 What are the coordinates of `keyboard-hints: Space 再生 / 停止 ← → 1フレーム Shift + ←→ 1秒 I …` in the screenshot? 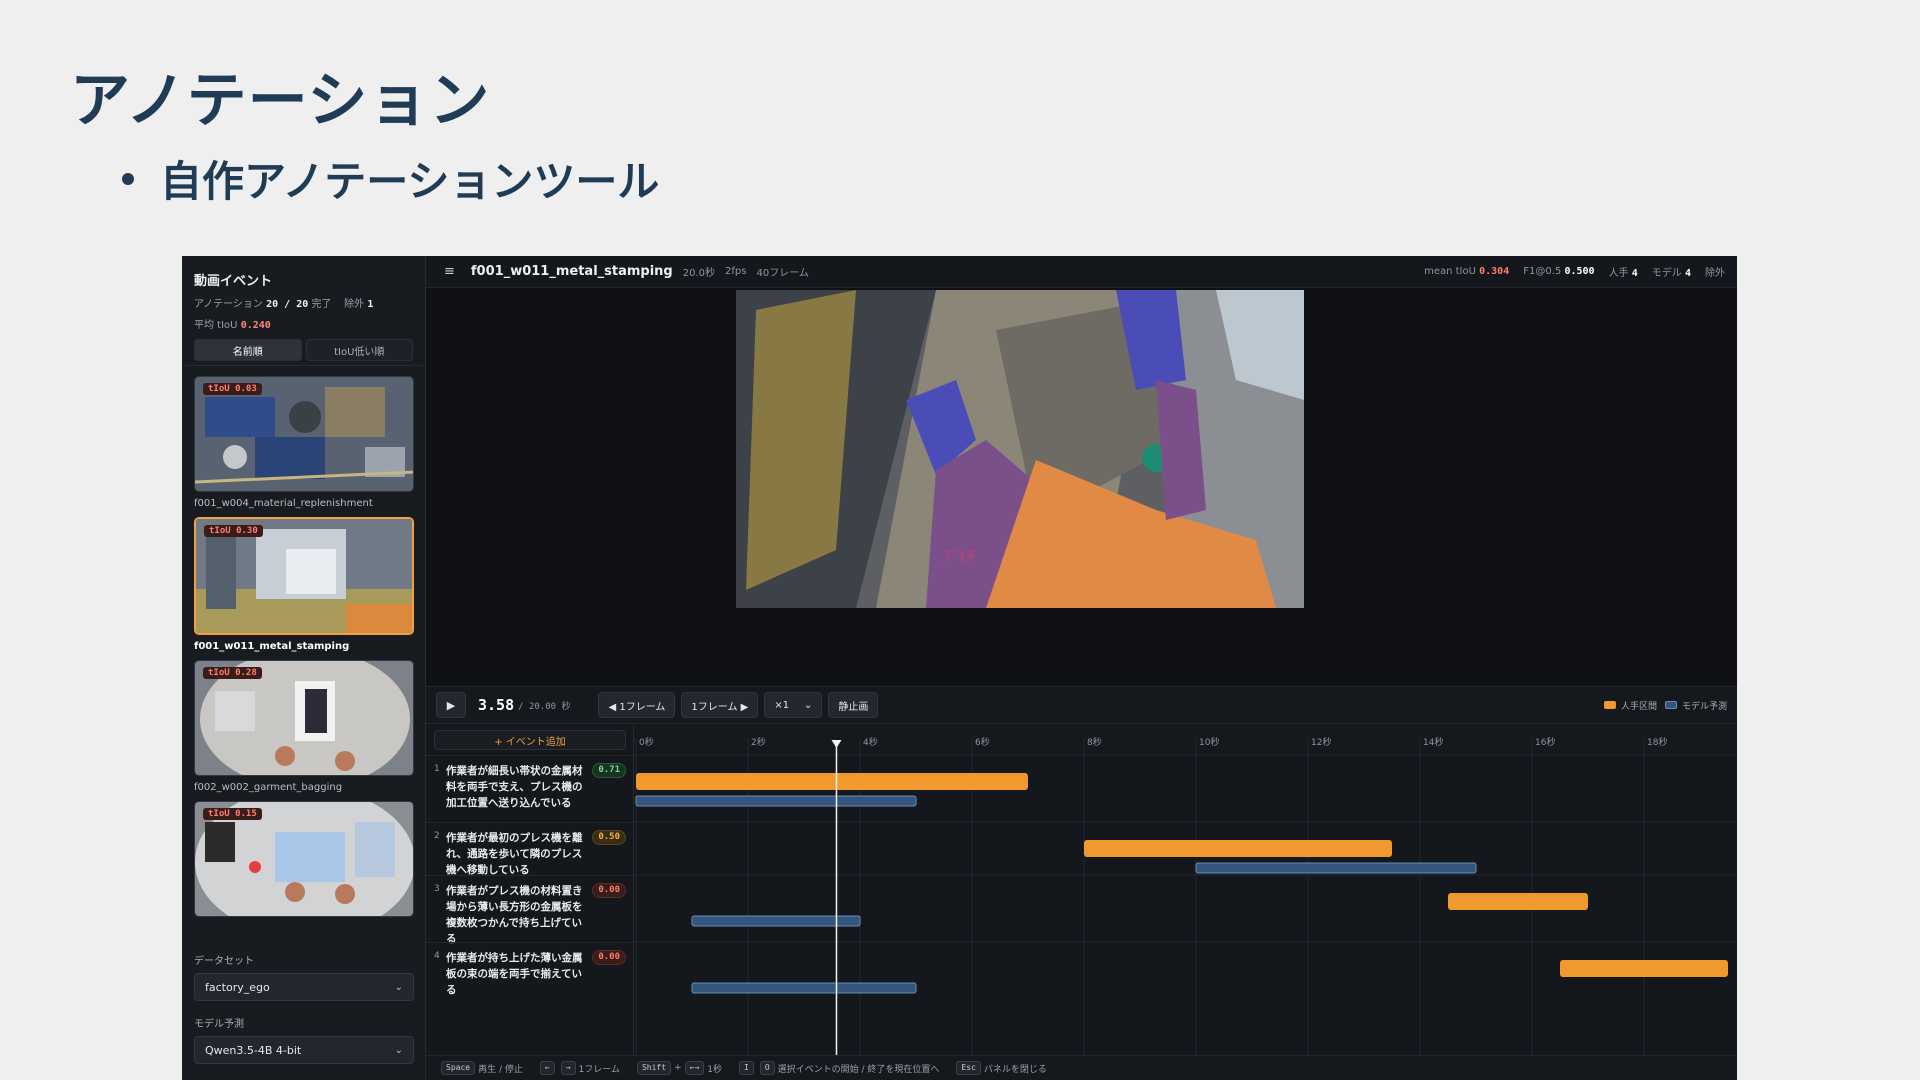 It's located at (1081, 1067).